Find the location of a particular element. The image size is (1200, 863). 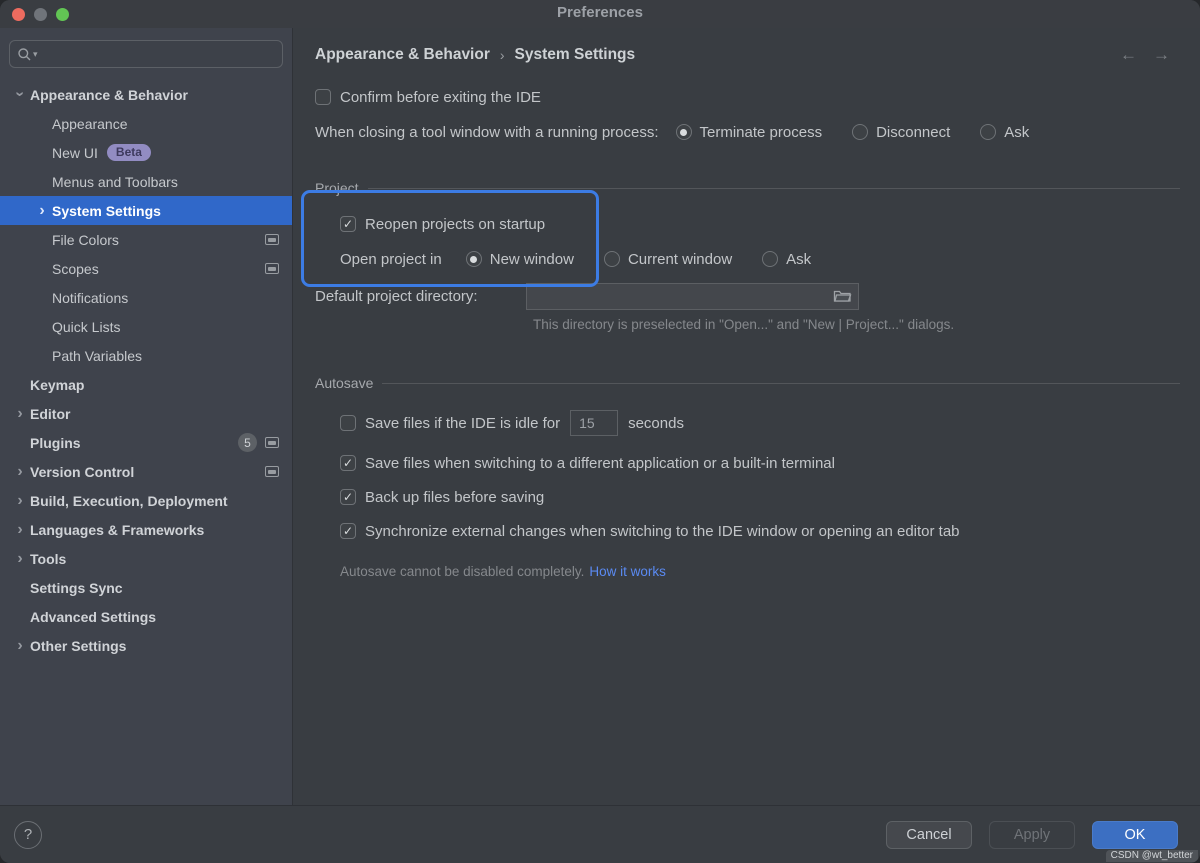

sidebar-item-label: Quick Lists is located at coordinates (86, 326).